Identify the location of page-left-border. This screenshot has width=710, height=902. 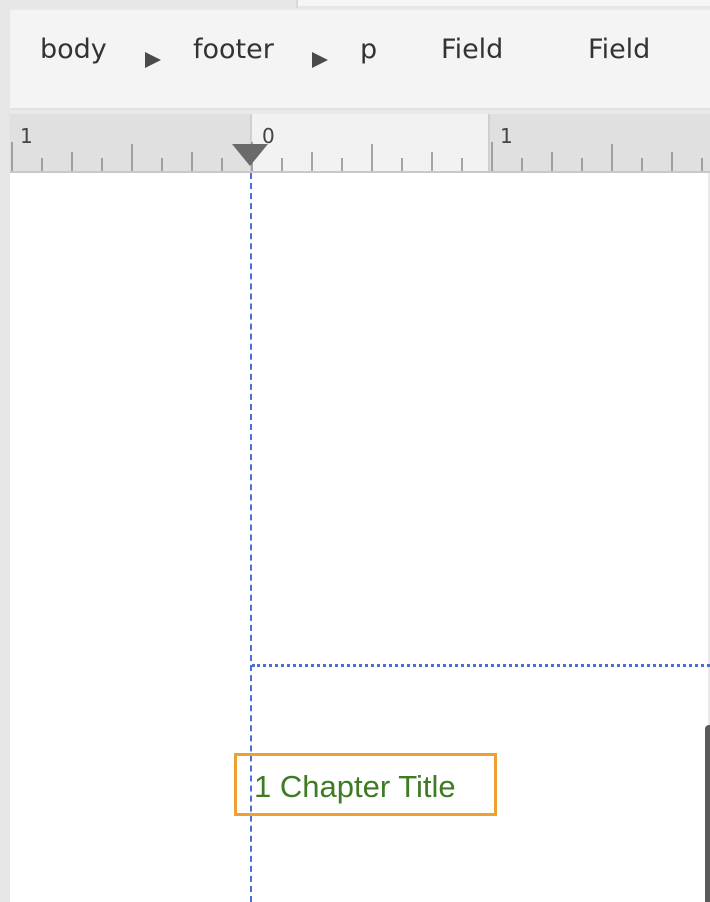
(5, 451).